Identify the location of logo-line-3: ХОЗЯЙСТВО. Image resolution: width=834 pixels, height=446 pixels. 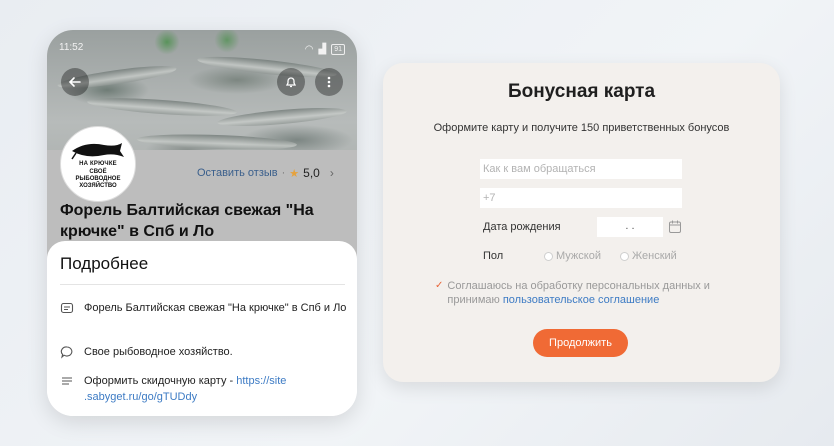
(98, 185).